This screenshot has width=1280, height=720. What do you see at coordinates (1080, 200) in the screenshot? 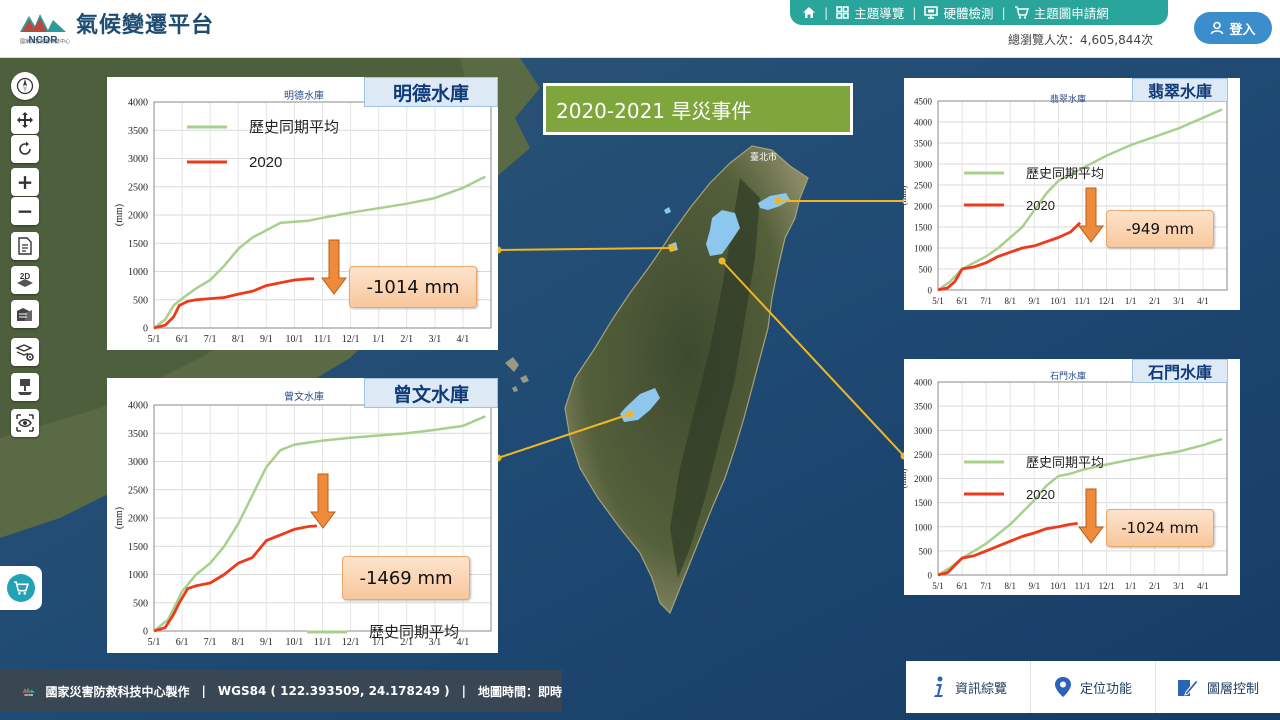
I see `series-line-historical` at bounding box center [1080, 200].